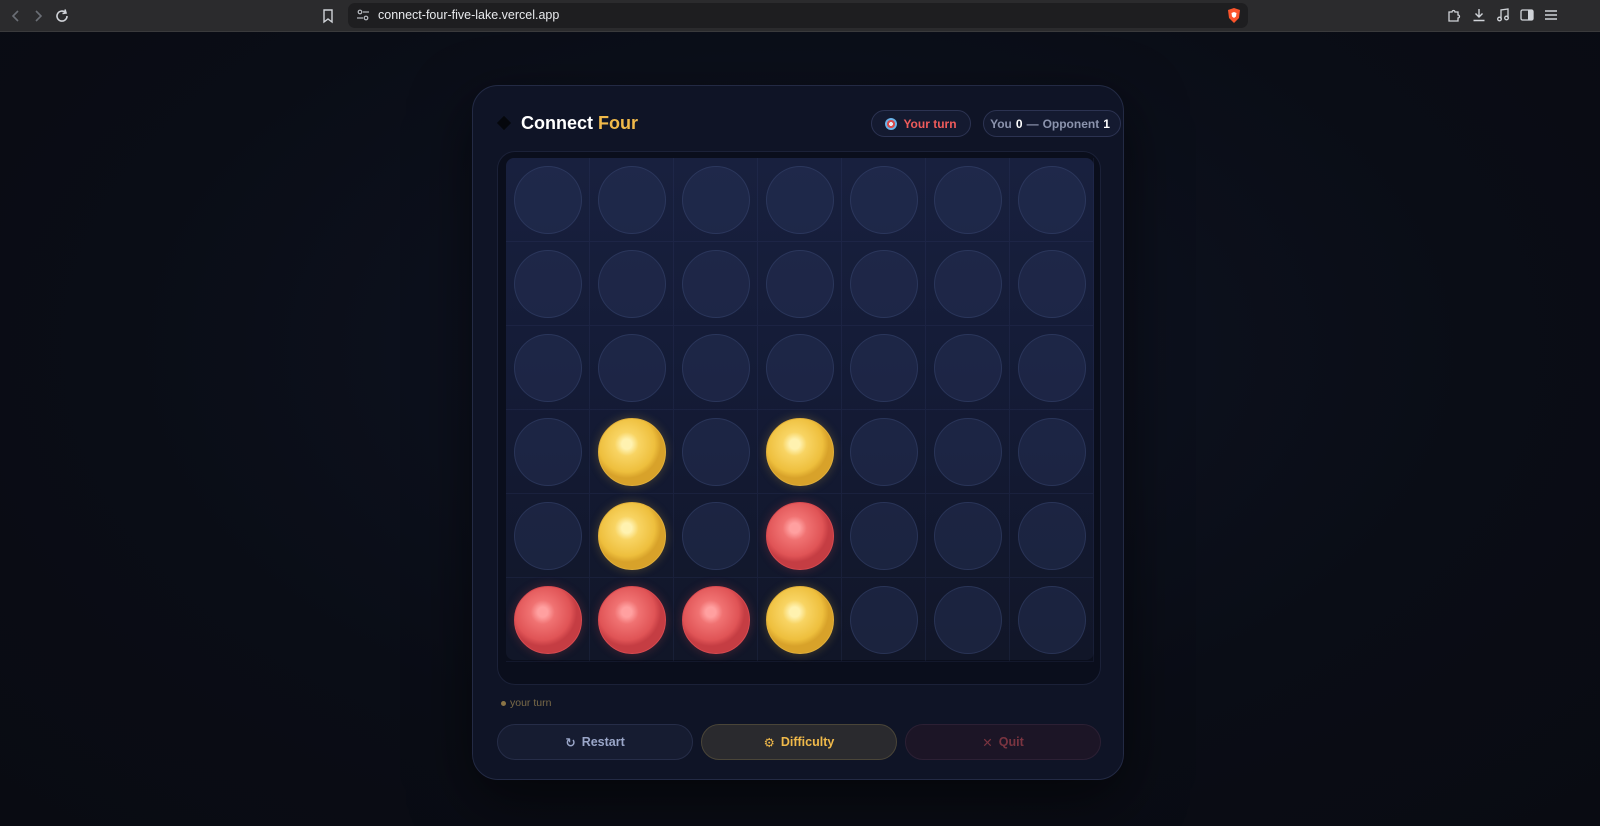 The height and width of the screenshot is (826, 1600). Describe the element at coordinates (1001, 123) in the screenshot. I see `score-you-label: You` at that location.